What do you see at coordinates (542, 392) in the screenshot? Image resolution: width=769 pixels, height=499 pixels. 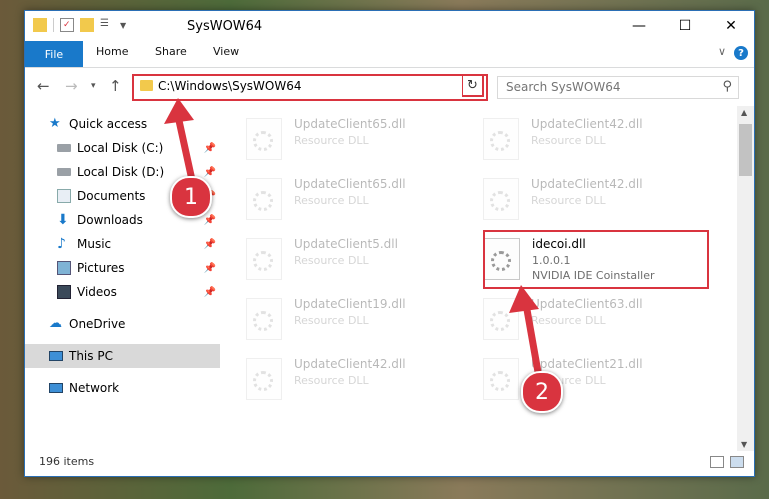 I see `step-2-badge: 2` at bounding box center [542, 392].